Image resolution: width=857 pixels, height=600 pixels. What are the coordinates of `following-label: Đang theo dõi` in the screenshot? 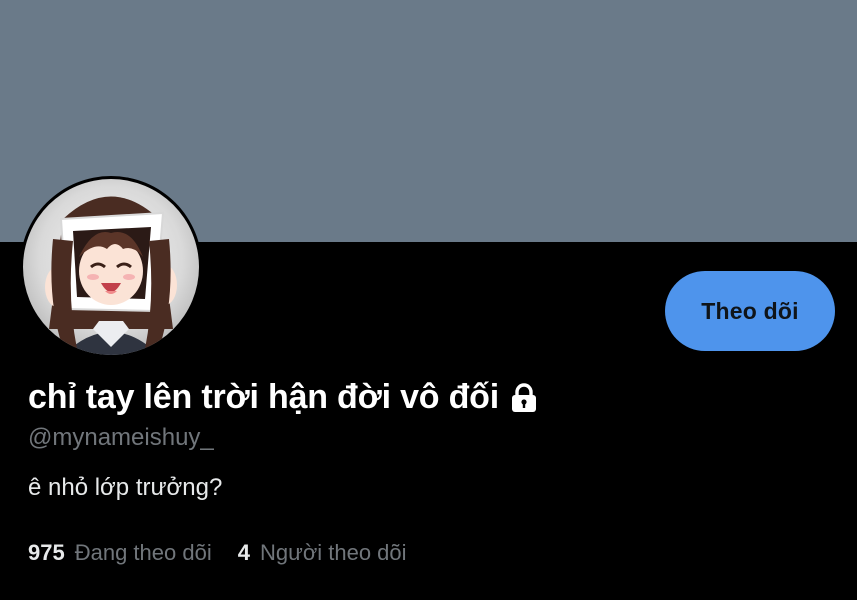 It's located at (143, 552).